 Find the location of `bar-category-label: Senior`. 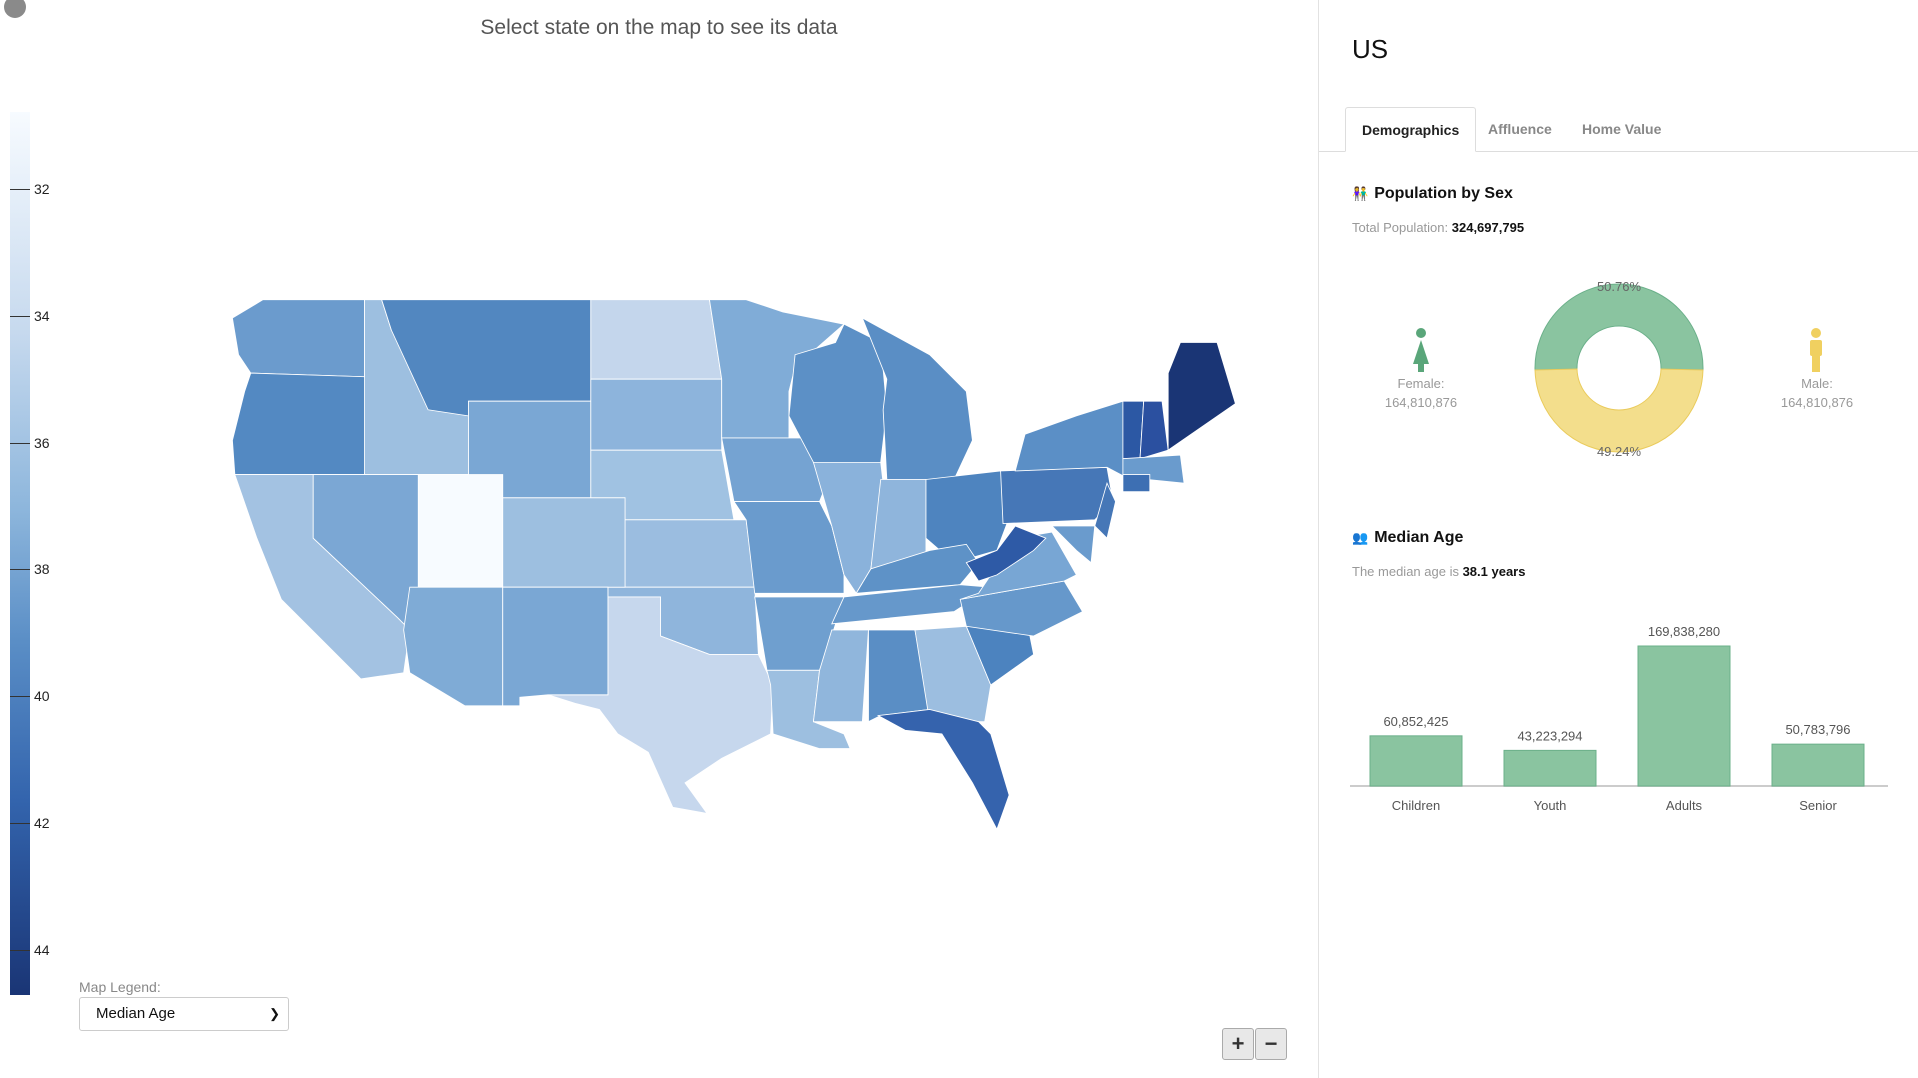

bar-category-label: Senior is located at coordinates (1818, 805).